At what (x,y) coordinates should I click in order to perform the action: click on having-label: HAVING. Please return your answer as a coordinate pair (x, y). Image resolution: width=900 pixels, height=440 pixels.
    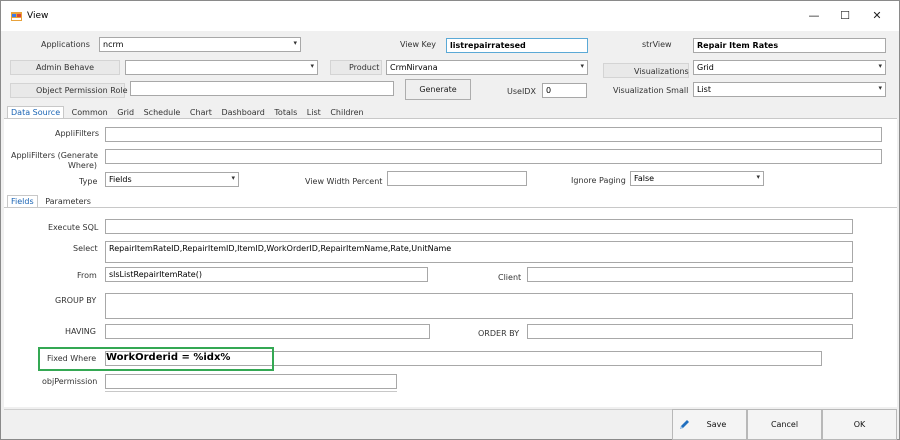
    Looking at the image, I should click on (80, 331).